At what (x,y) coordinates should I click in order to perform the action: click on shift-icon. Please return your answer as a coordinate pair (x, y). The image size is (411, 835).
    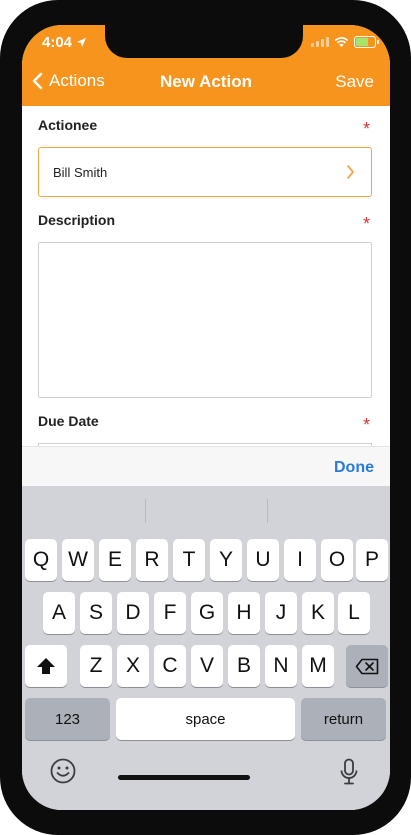
    Looking at the image, I should click on (46, 666).